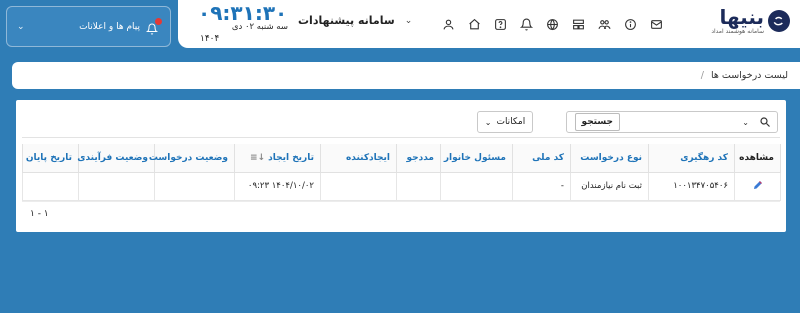 The width and height of the screenshot is (800, 313). What do you see at coordinates (259, 27) in the screenshot?
I see `date: سه شنبه ۰۲ دی` at bounding box center [259, 27].